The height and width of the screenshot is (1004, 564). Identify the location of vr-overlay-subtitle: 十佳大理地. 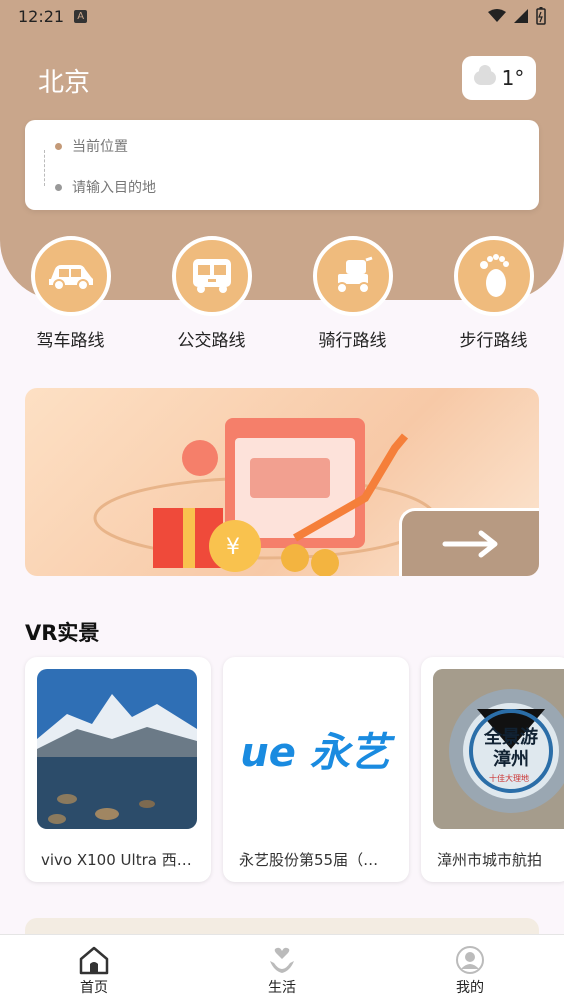
(509, 778).